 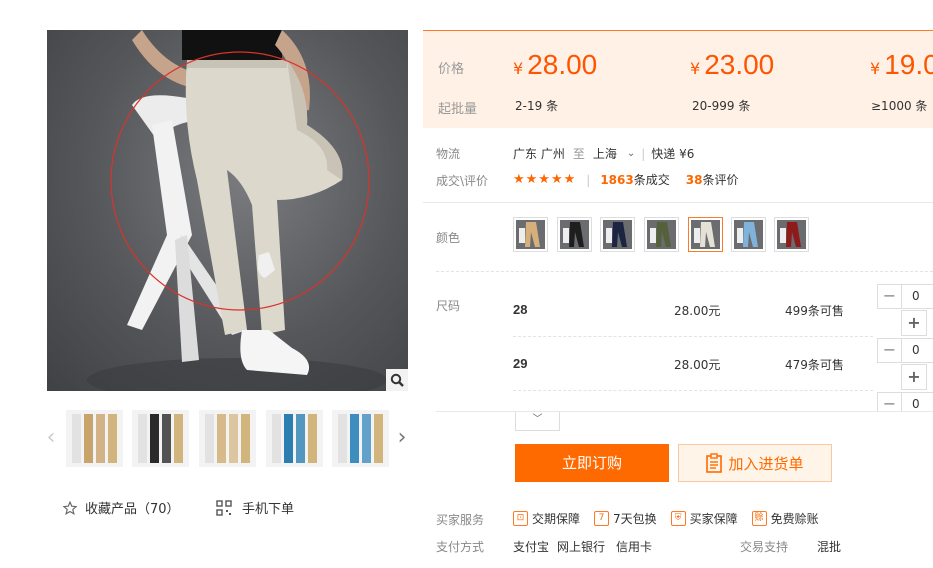 I want to click on credit-icon: 赊, so click(x=759, y=518).